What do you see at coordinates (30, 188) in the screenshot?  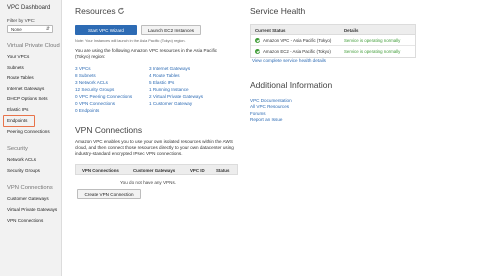 I see `section-vpn-connections: VPN Connections` at bounding box center [30, 188].